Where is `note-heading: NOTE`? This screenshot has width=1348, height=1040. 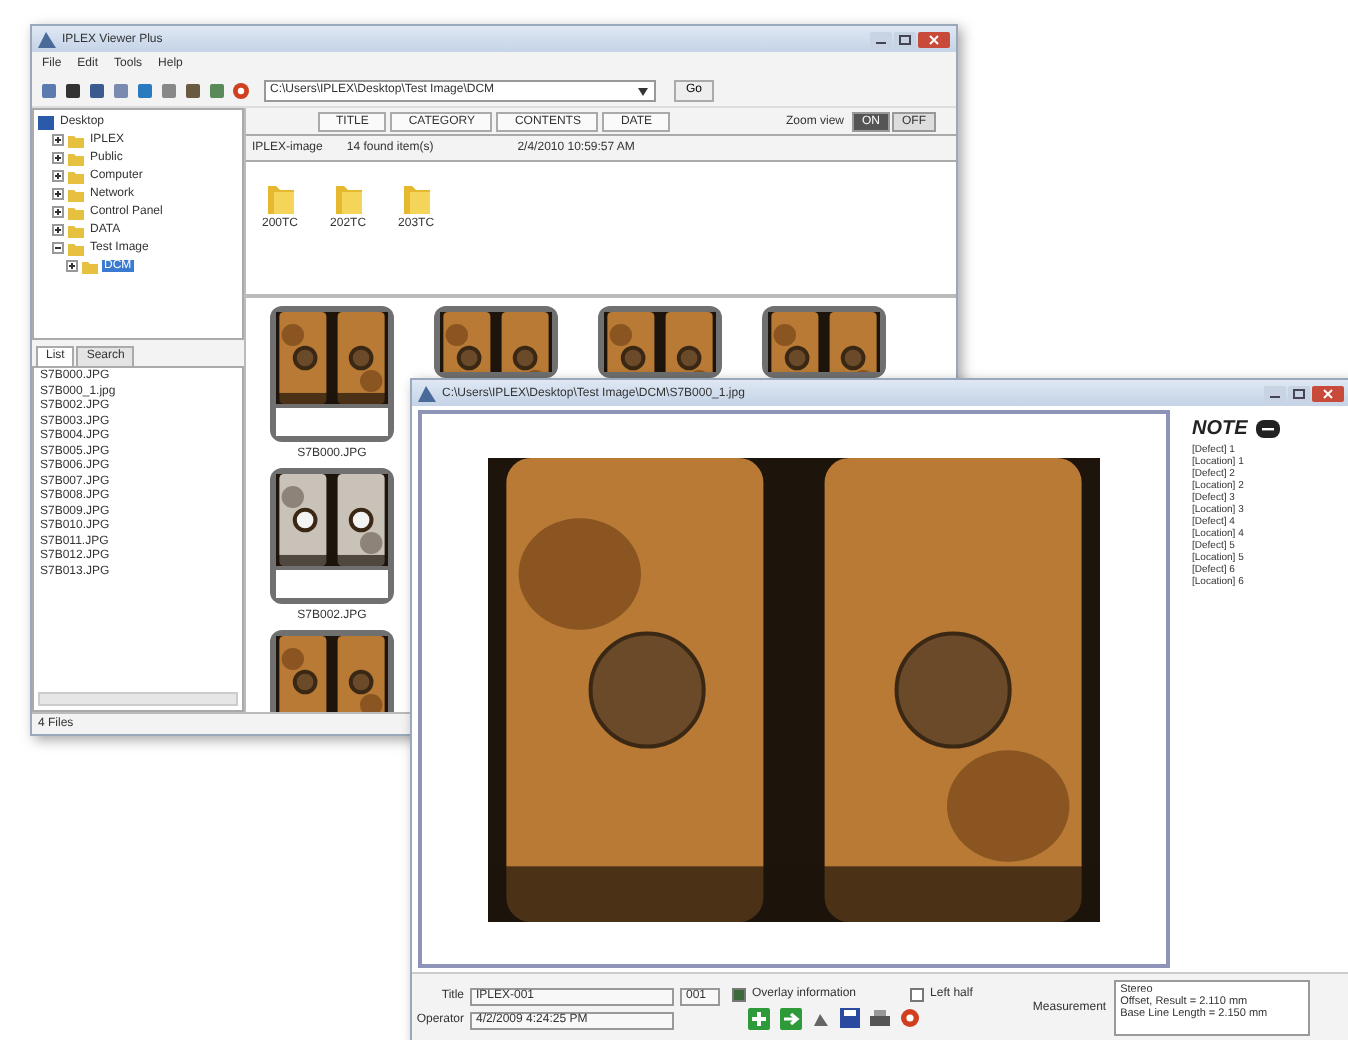 note-heading: NOTE is located at coordinates (1220, 429).